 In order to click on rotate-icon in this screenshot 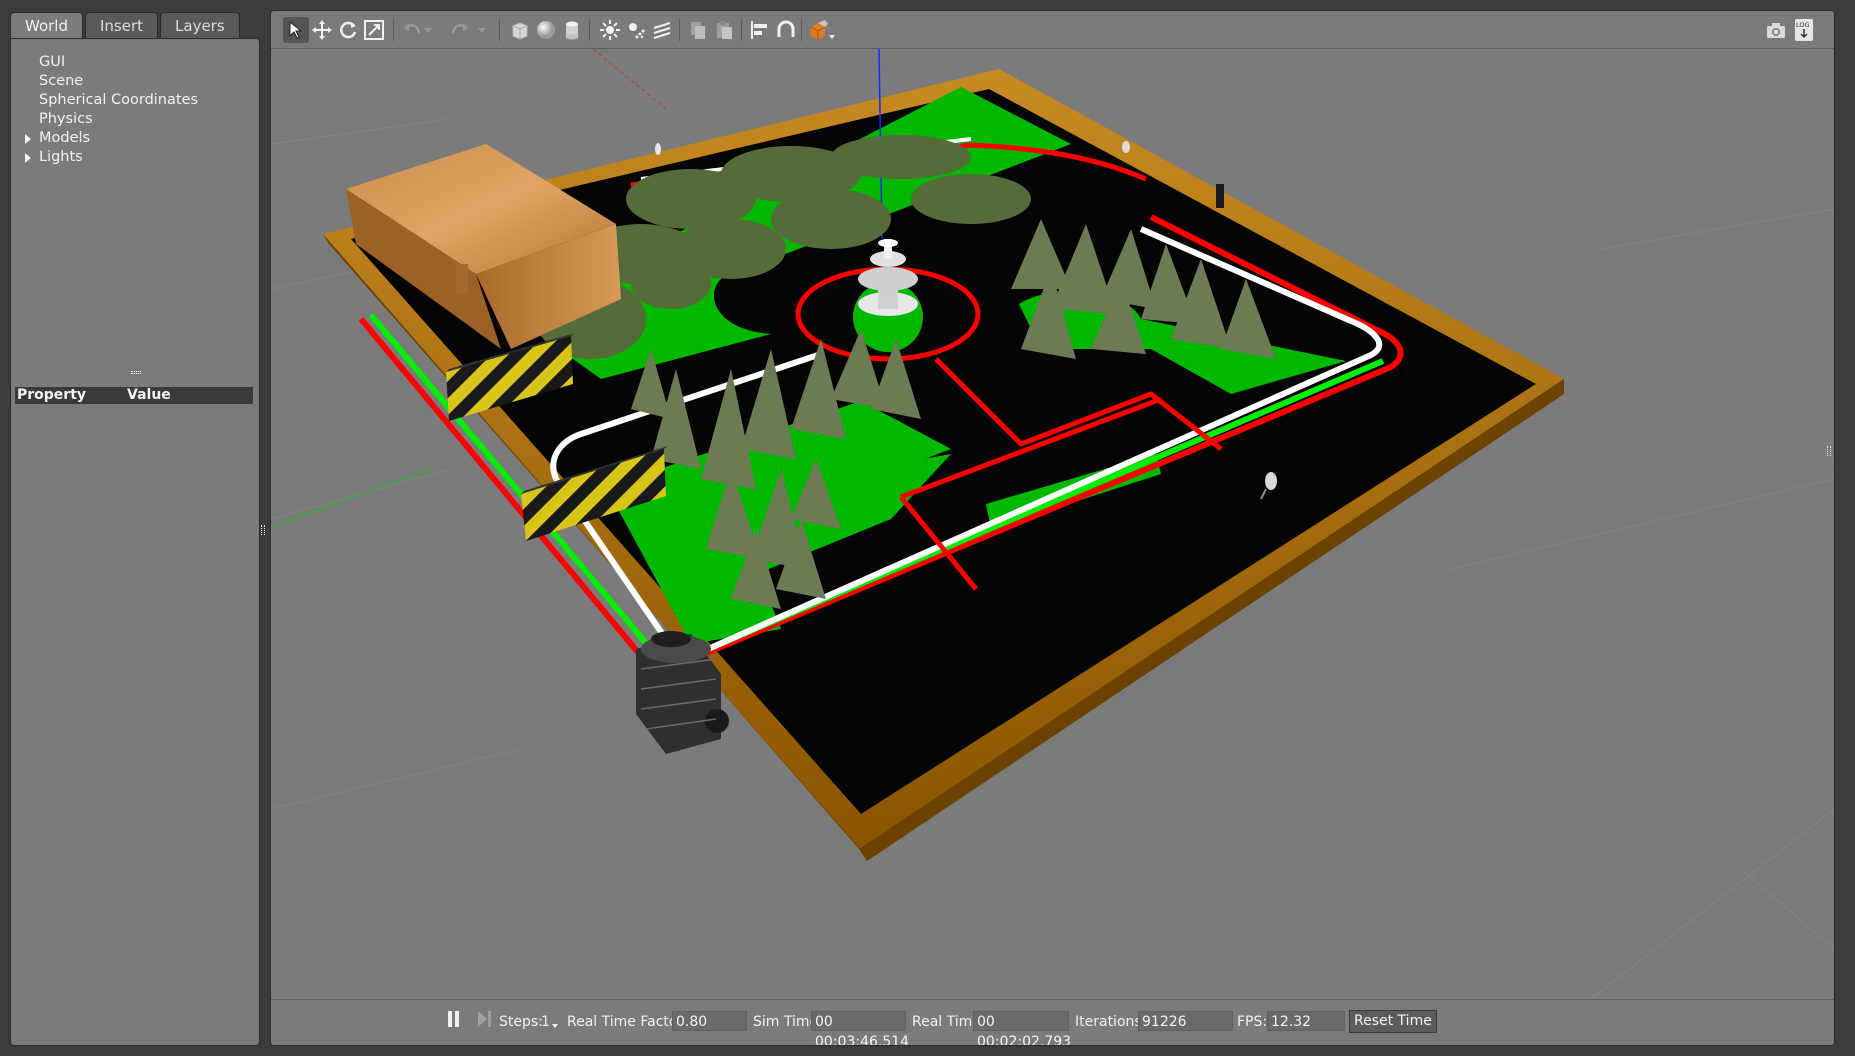, I will do `click(348, 30)`.